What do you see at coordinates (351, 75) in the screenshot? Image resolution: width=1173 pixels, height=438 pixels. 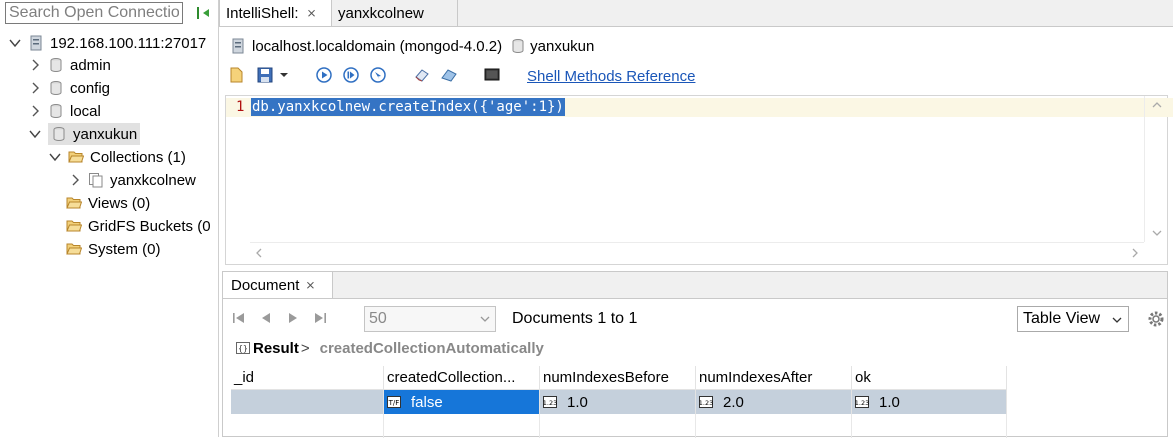 I see `run-statement-icon` at bounding box center [351, 75].